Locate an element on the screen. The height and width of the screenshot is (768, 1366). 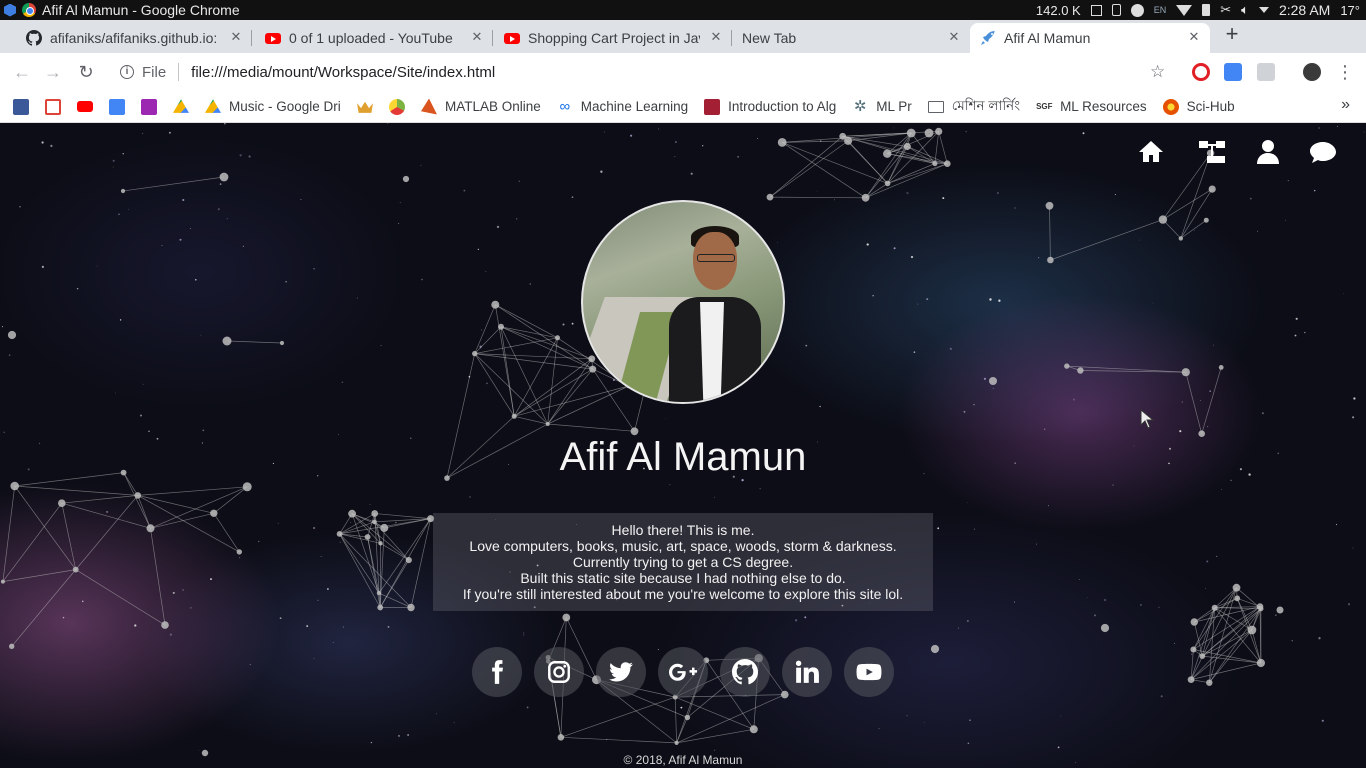
facebook-link is located at coordinates (497, 672).